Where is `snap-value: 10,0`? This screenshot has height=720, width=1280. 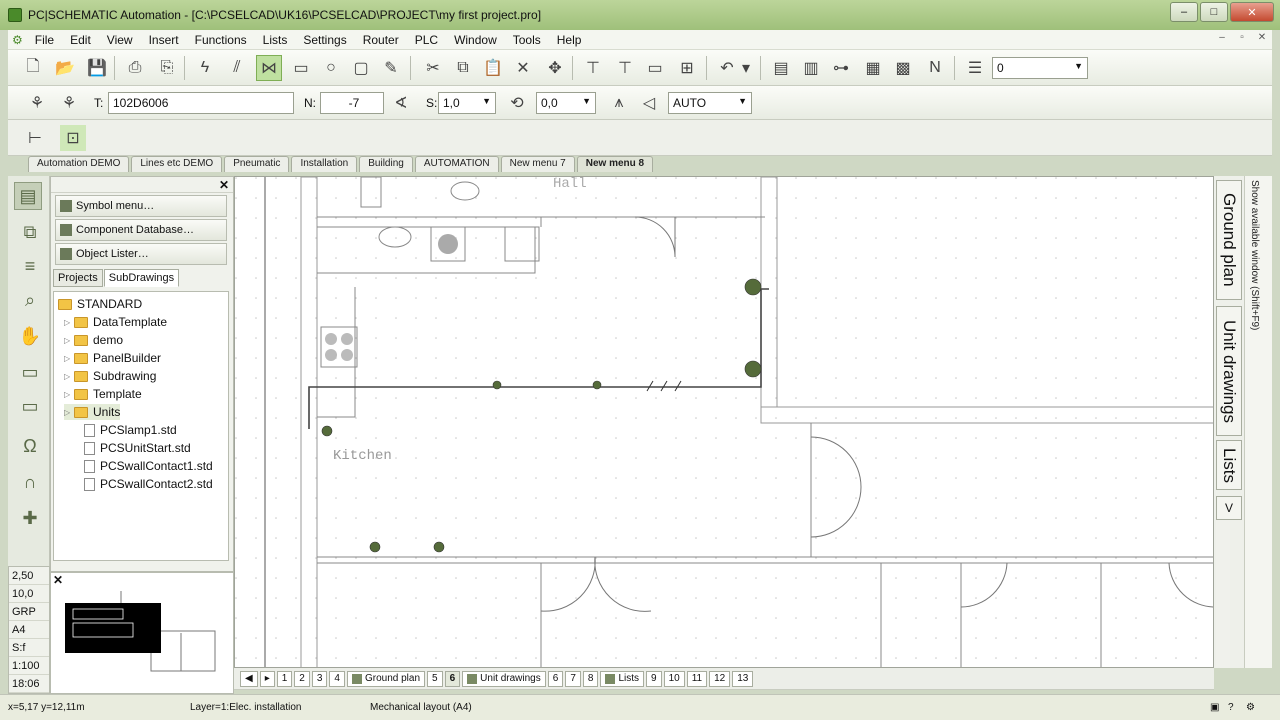 snap-value: 10,0 is located at coordinates (29, 594).